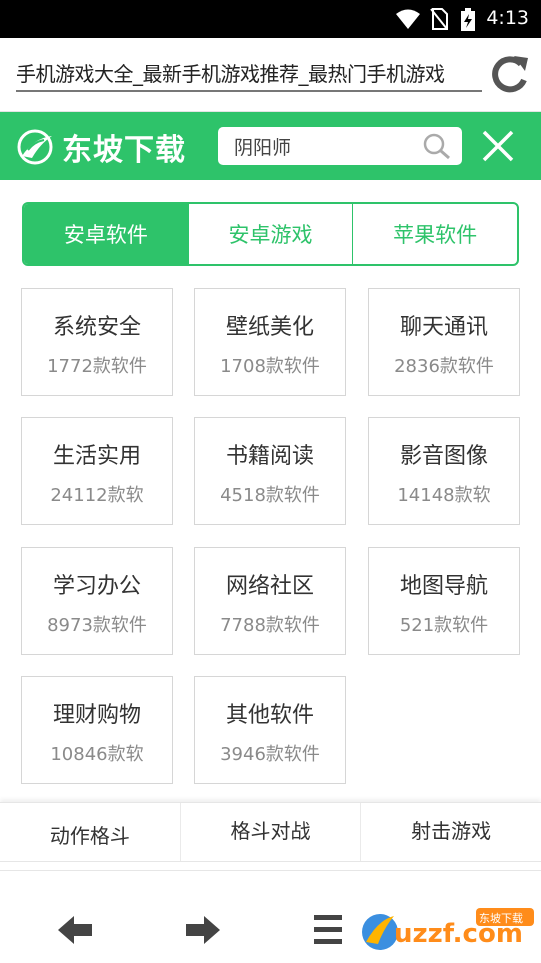 The width and height of the screenshot is (541, 963). I want to click on uzzf-watermark-logo: uzzf.com 东坡下载, so click(448, 929).